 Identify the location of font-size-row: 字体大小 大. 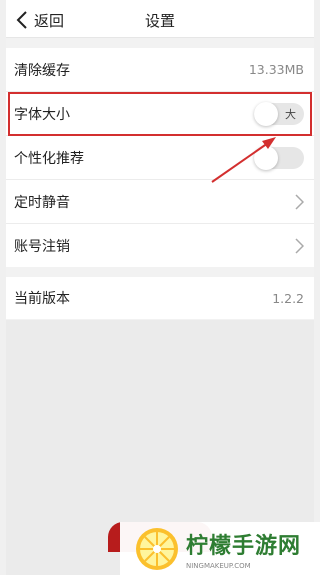
(160, 114).